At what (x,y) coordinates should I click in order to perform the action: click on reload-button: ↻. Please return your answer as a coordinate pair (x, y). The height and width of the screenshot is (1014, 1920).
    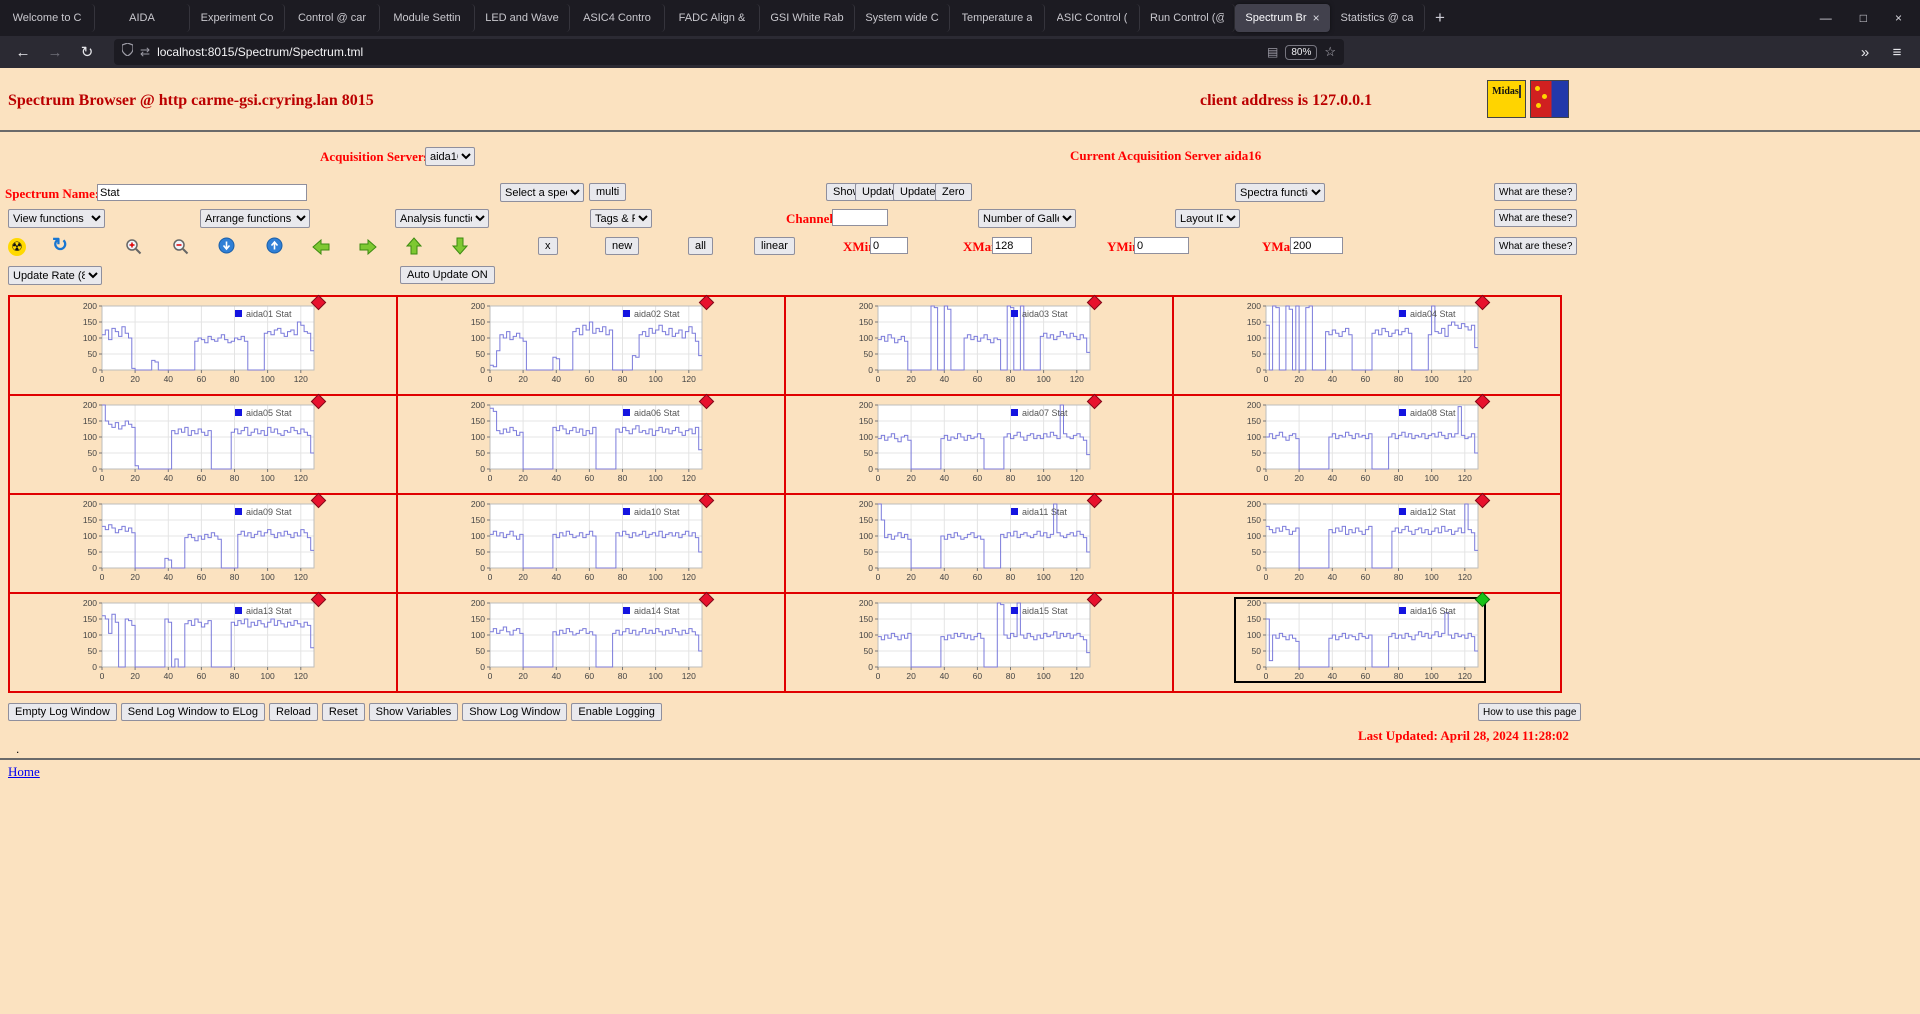
    Looking at the image, I should click on (87, 52).